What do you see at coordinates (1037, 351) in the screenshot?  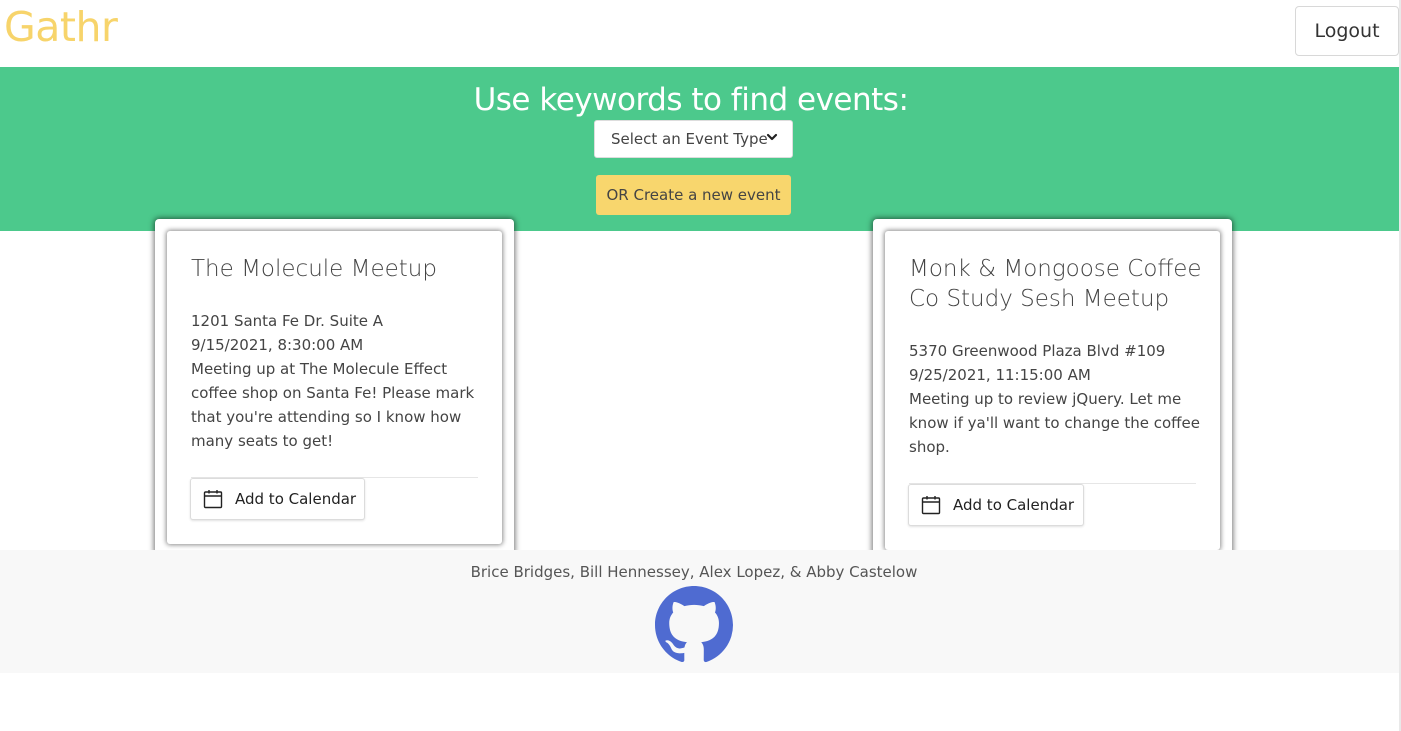 I see `event-address: 5370 Greenwood Plaza Blvd #109` at bounding box center [1037, 351].